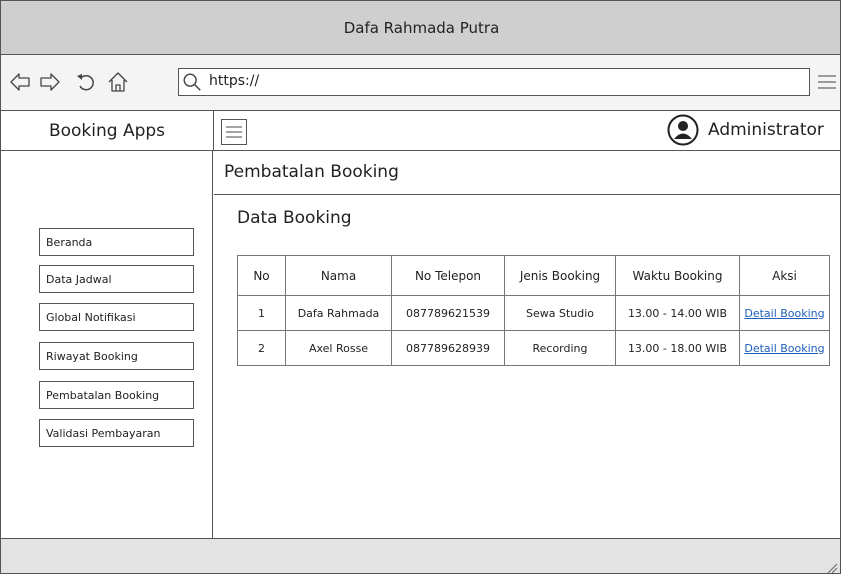  Describe the element at coordinates (234, 81) in the screenshot. I see `url-text: https://` at that location.